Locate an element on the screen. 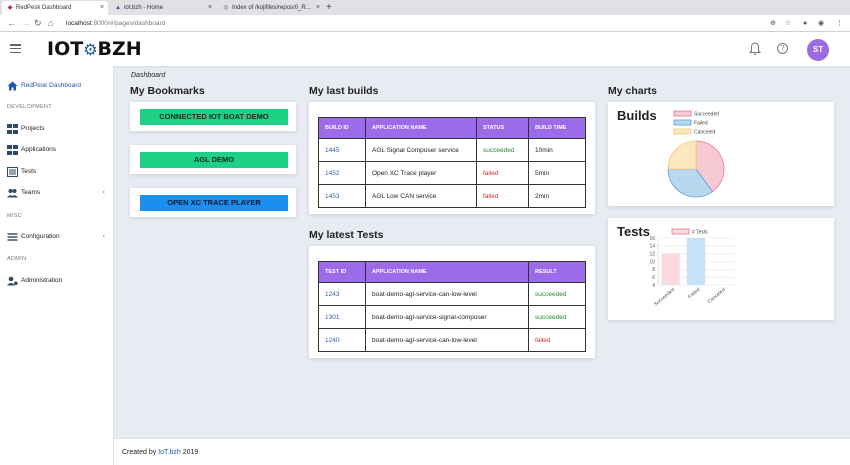  url-host: localhost is located at coordinates (79, 23).